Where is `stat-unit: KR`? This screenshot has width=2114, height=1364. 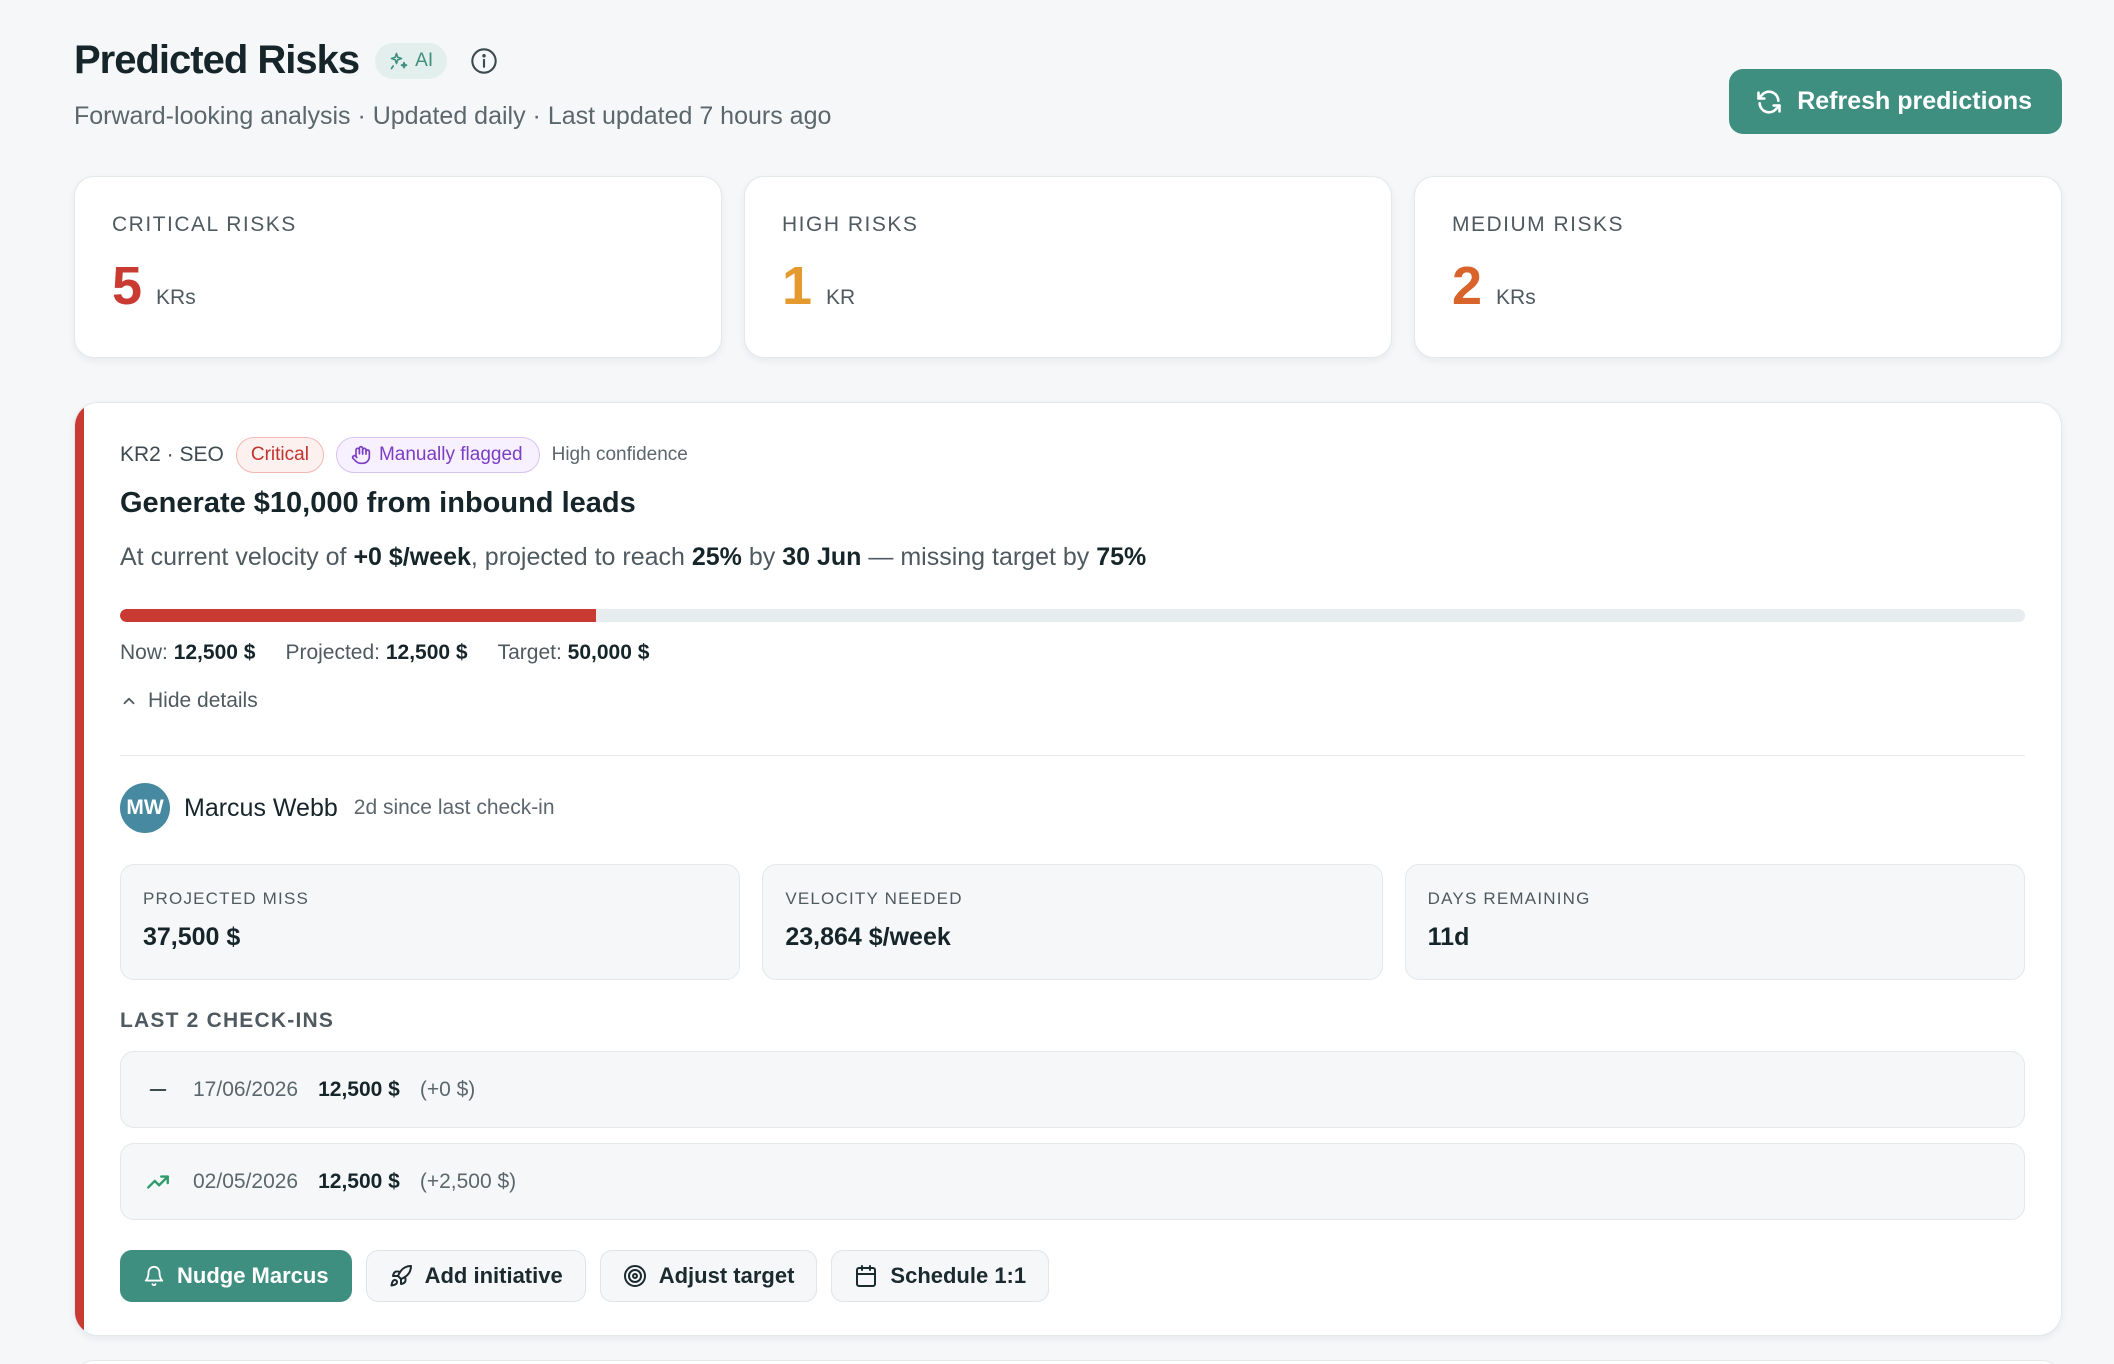 stat-unit: KR is located at coordinates (841, 297).